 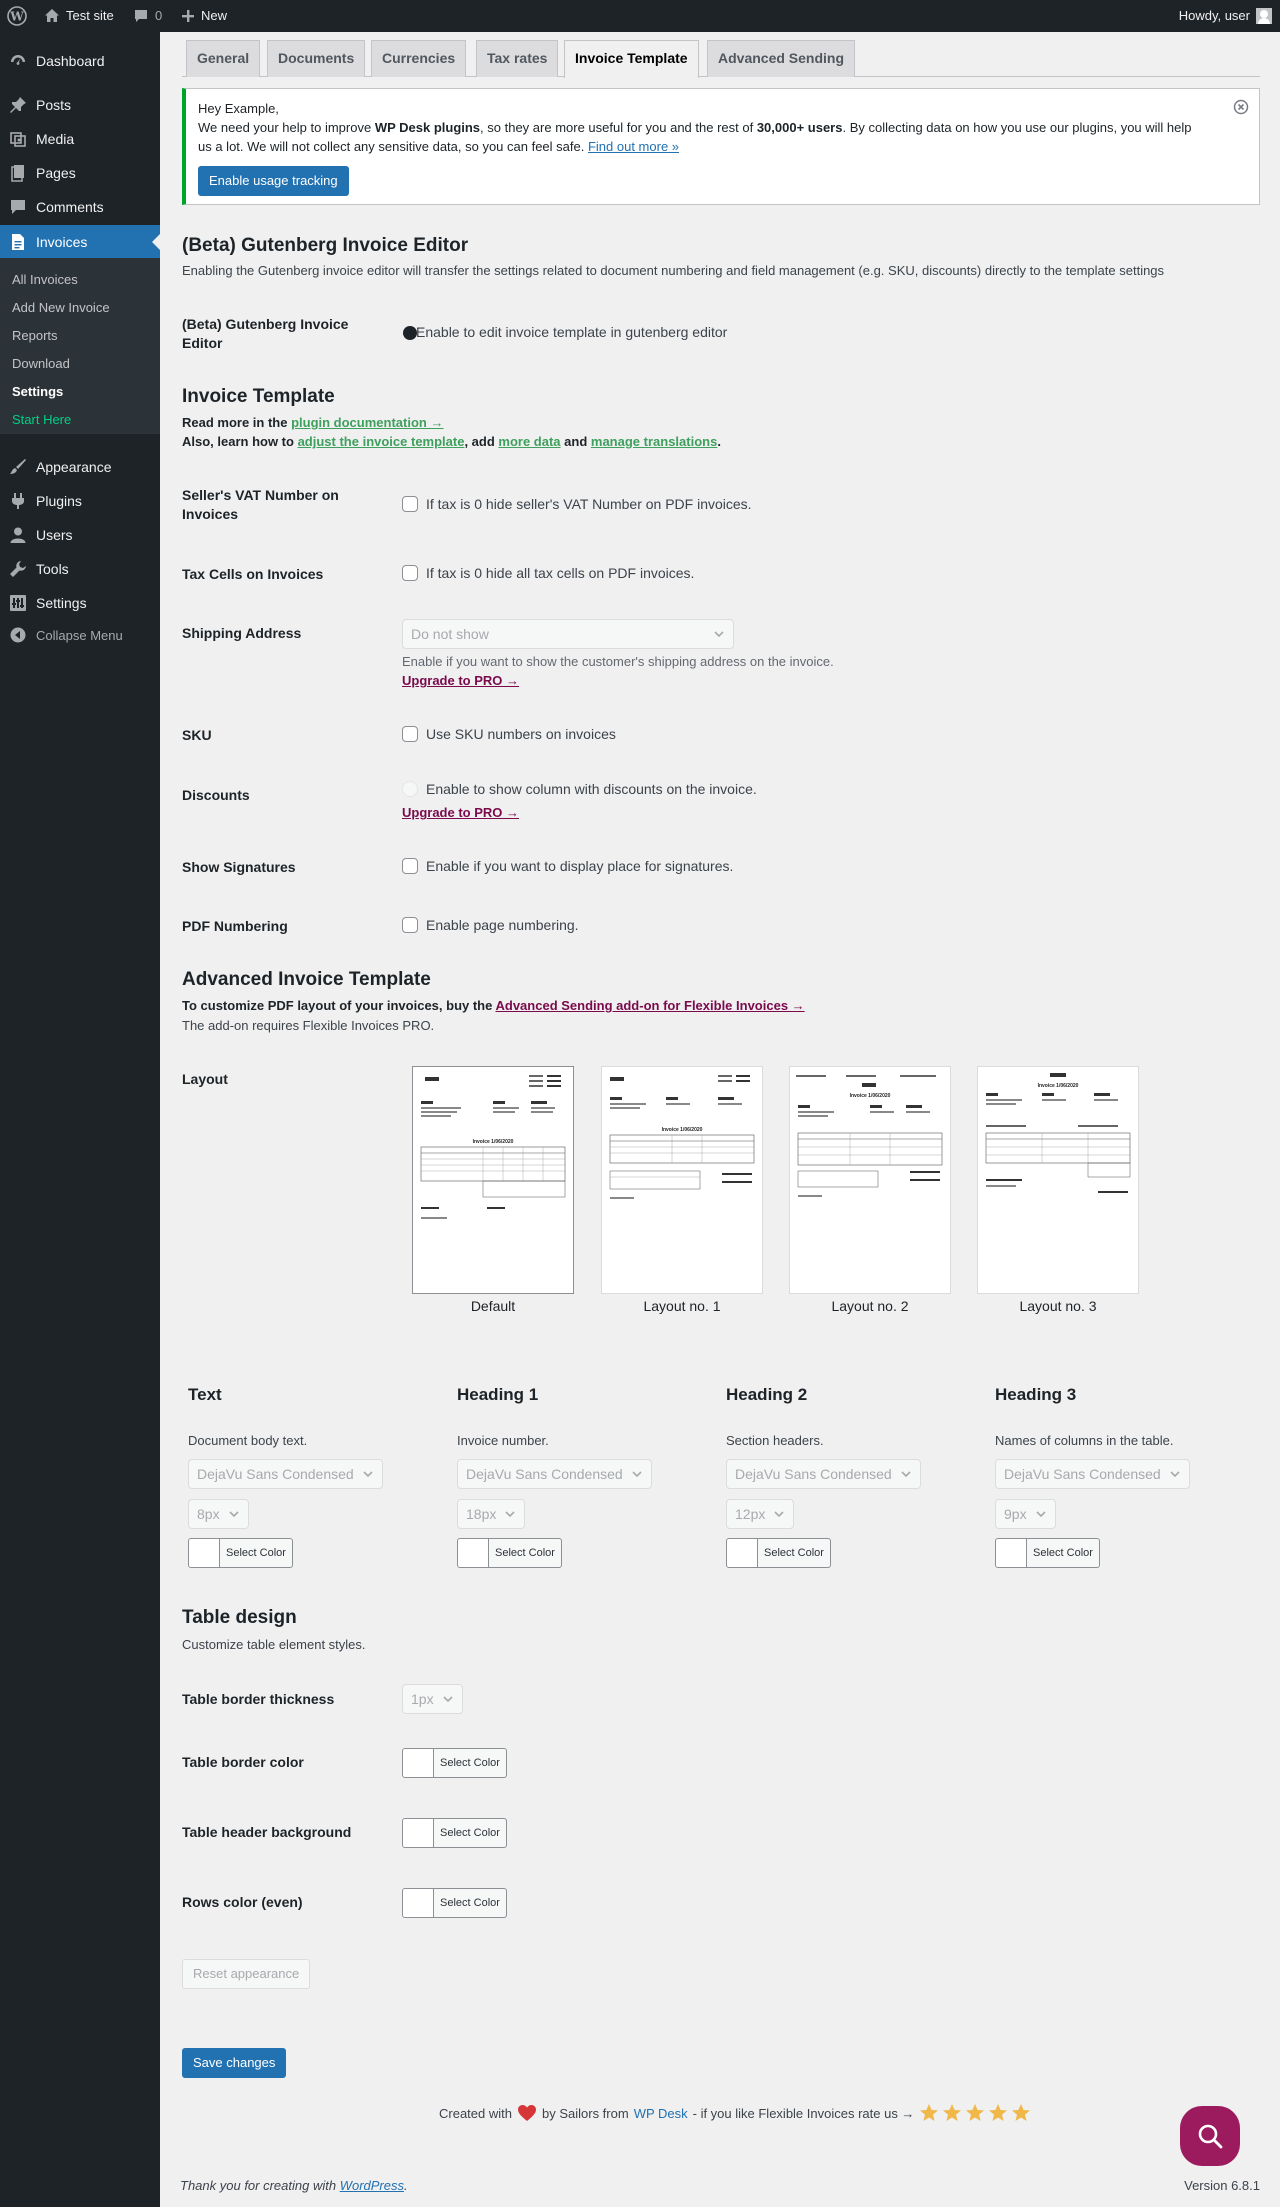 I want to click on tab-invoice-template: Invoice Template, so click(x=631, y=59).